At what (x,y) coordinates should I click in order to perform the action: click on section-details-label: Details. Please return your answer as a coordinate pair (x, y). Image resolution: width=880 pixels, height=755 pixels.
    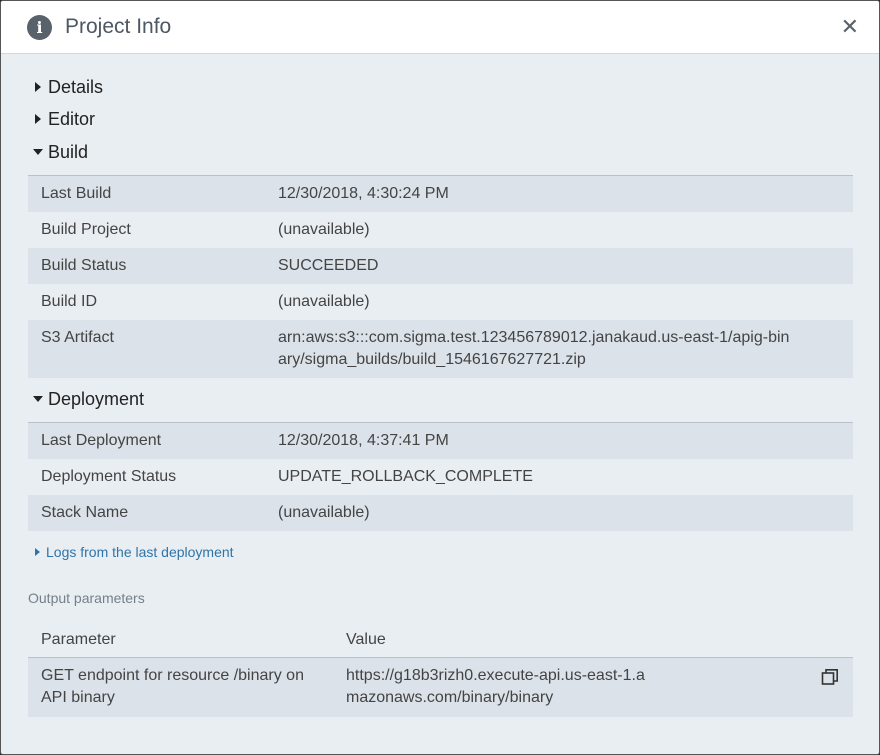
    Looking at the image, I should click on (76, 86).